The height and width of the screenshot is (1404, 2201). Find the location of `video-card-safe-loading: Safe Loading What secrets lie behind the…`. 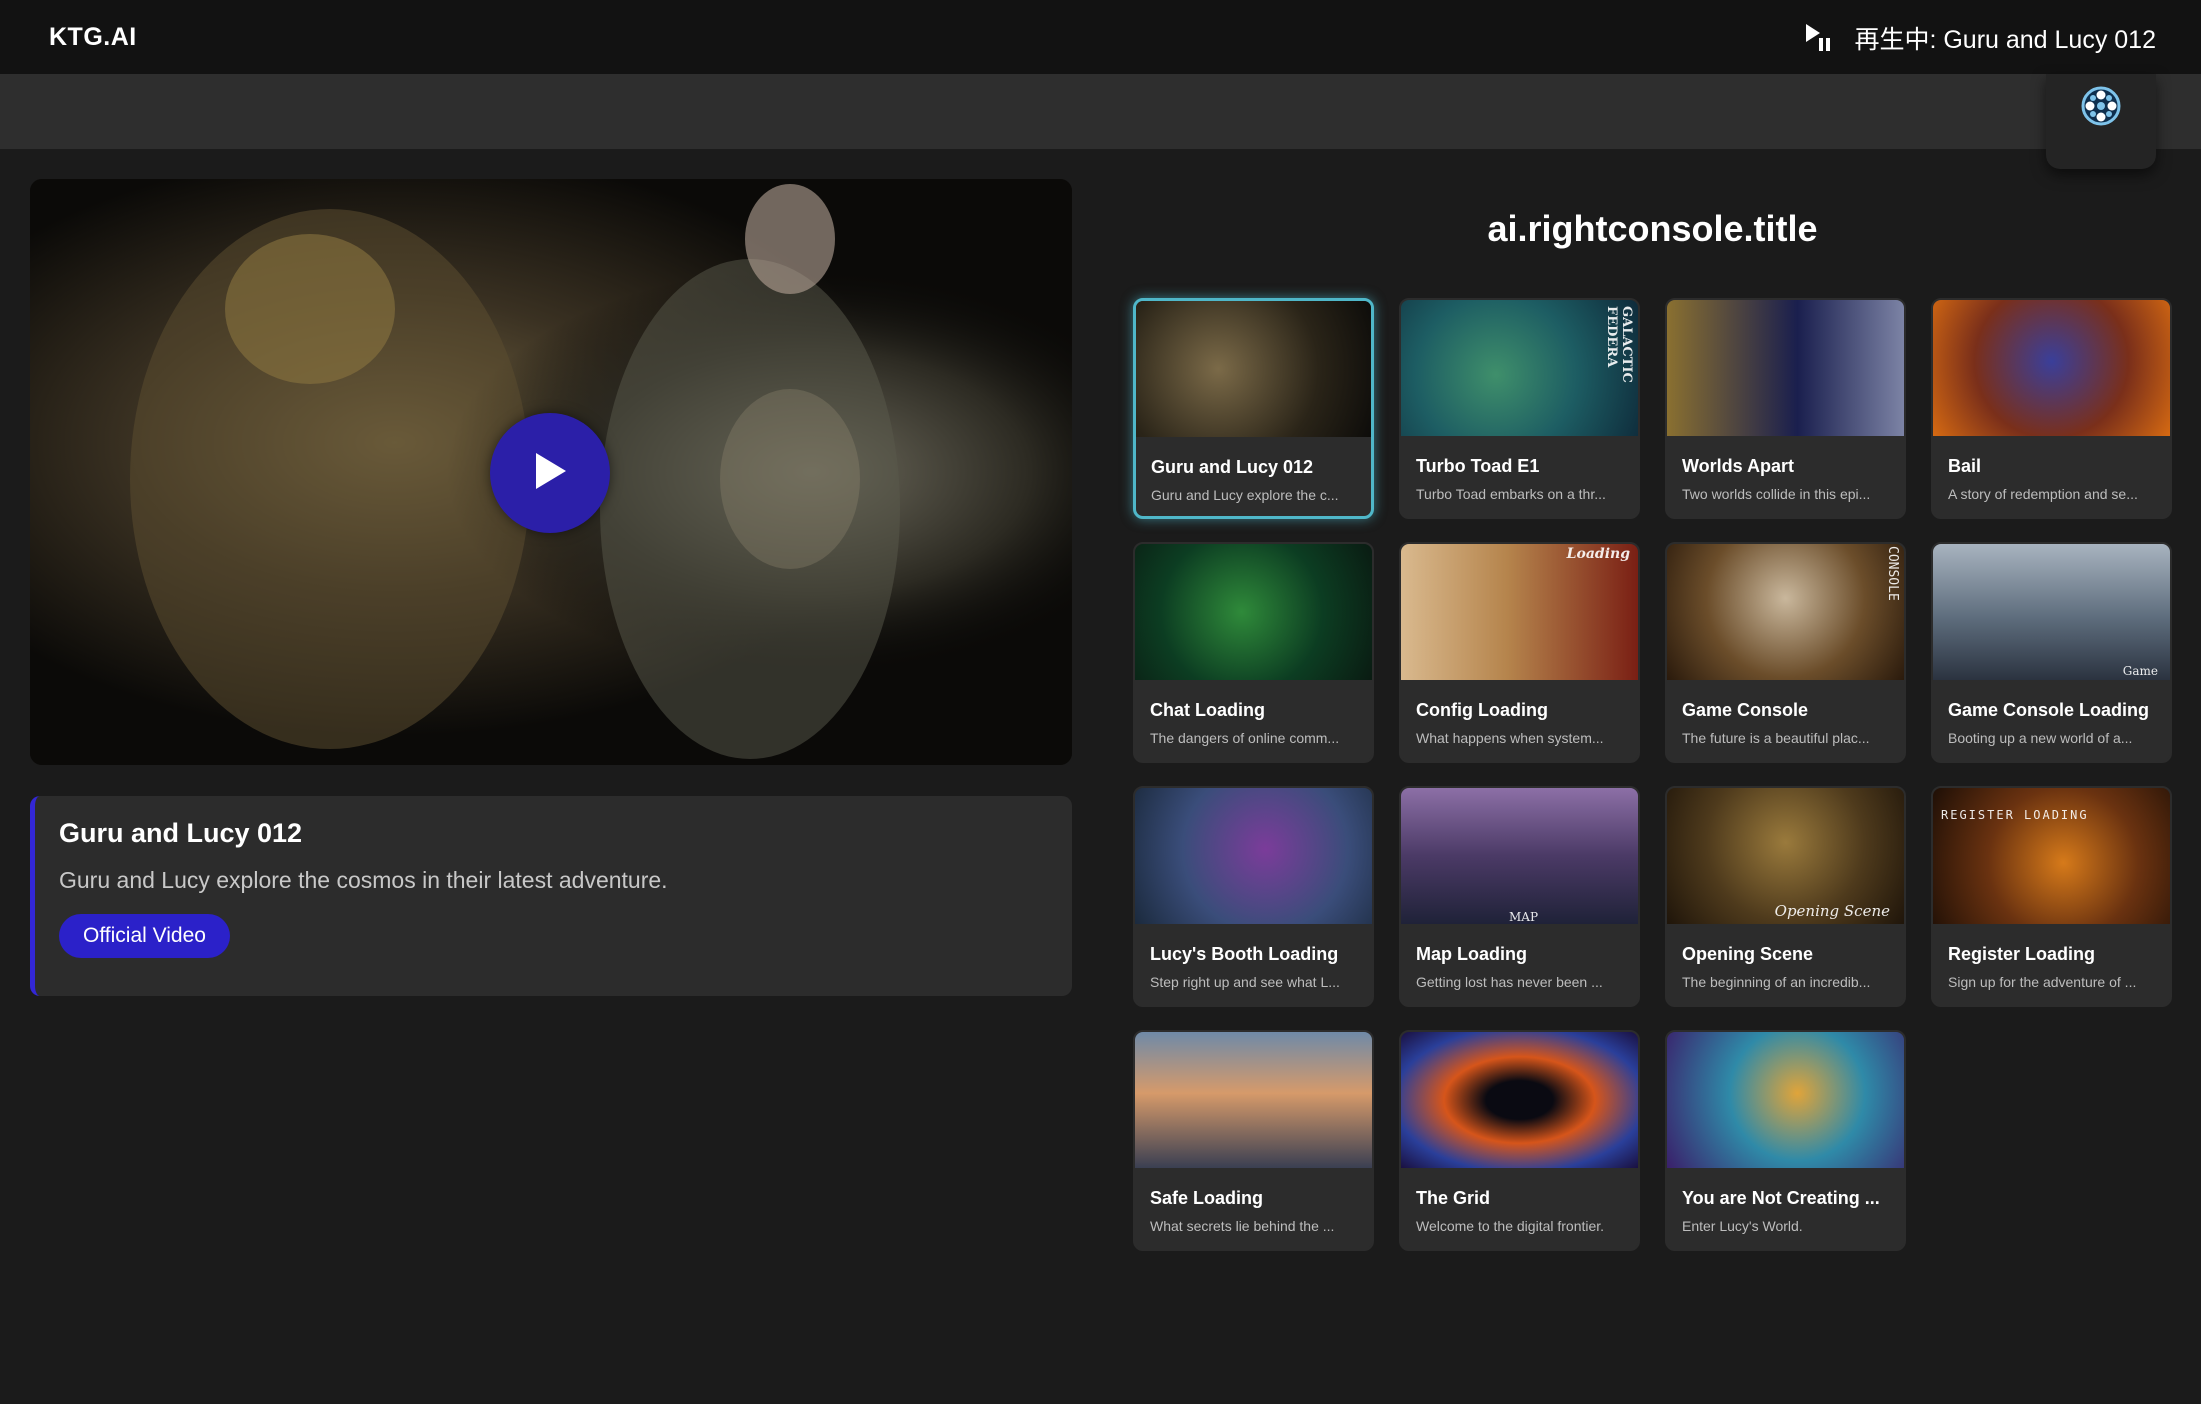

video-card-safe-loading: Safe Loading What secrets lie behind the… is located at coordinates (1253, 1140).